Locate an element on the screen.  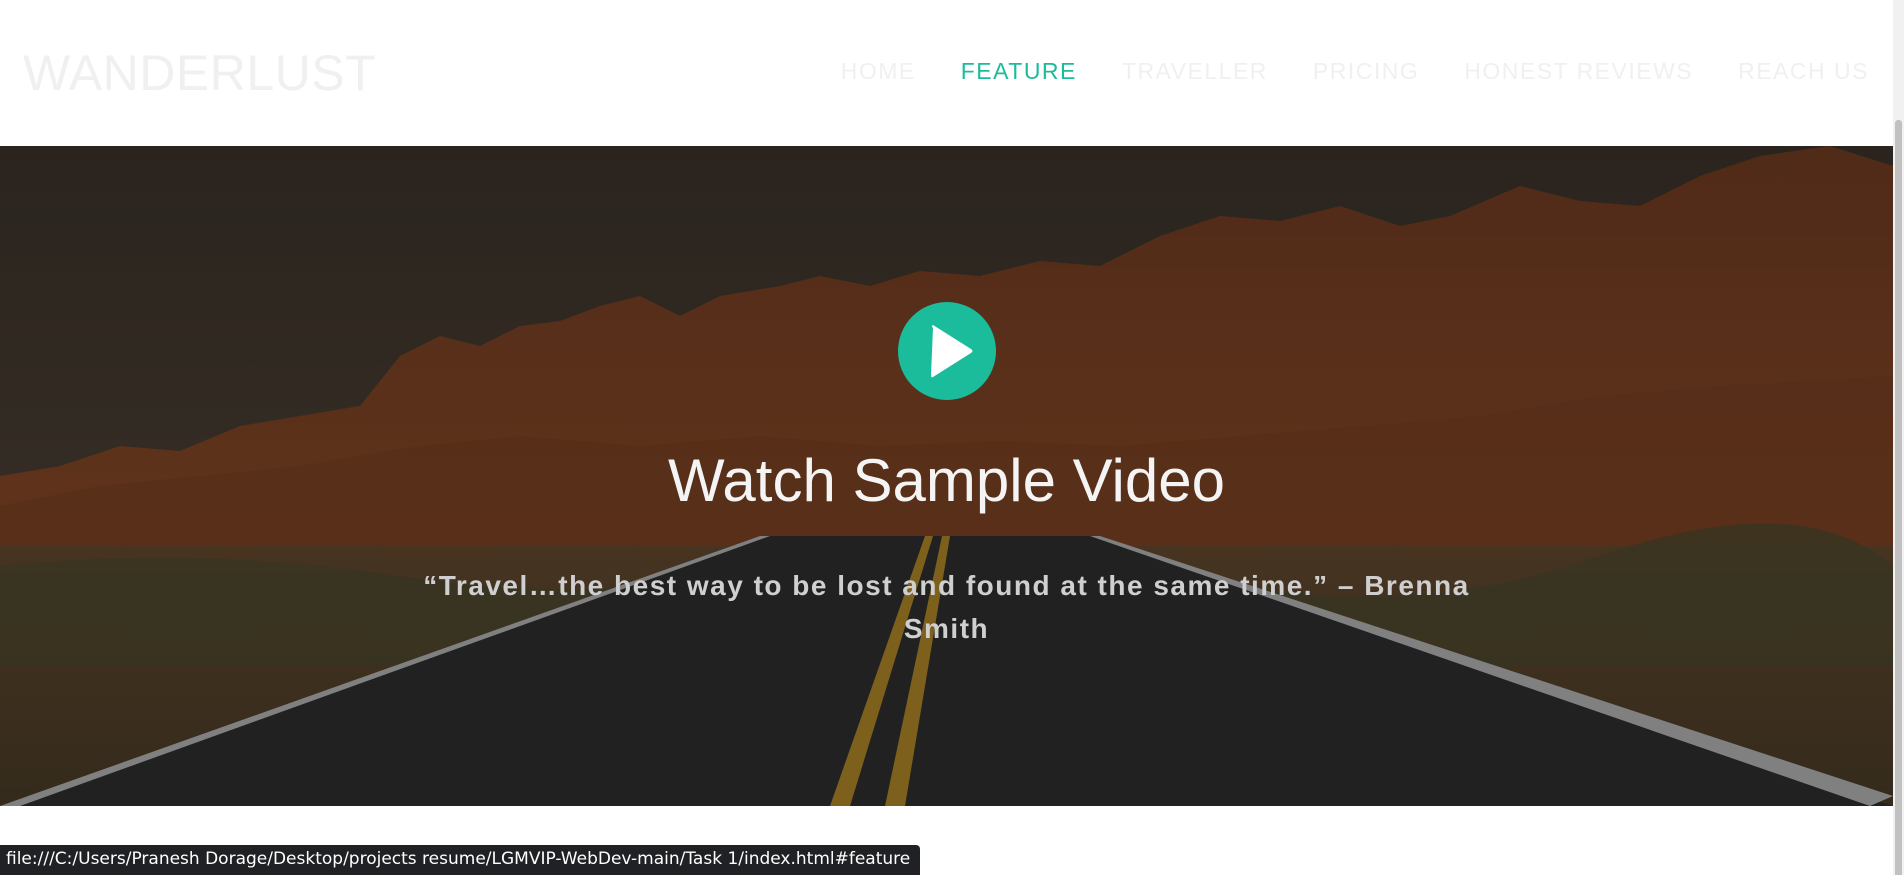
nav-traveller: TRAVELLER is located at coordinates (1195, 71).